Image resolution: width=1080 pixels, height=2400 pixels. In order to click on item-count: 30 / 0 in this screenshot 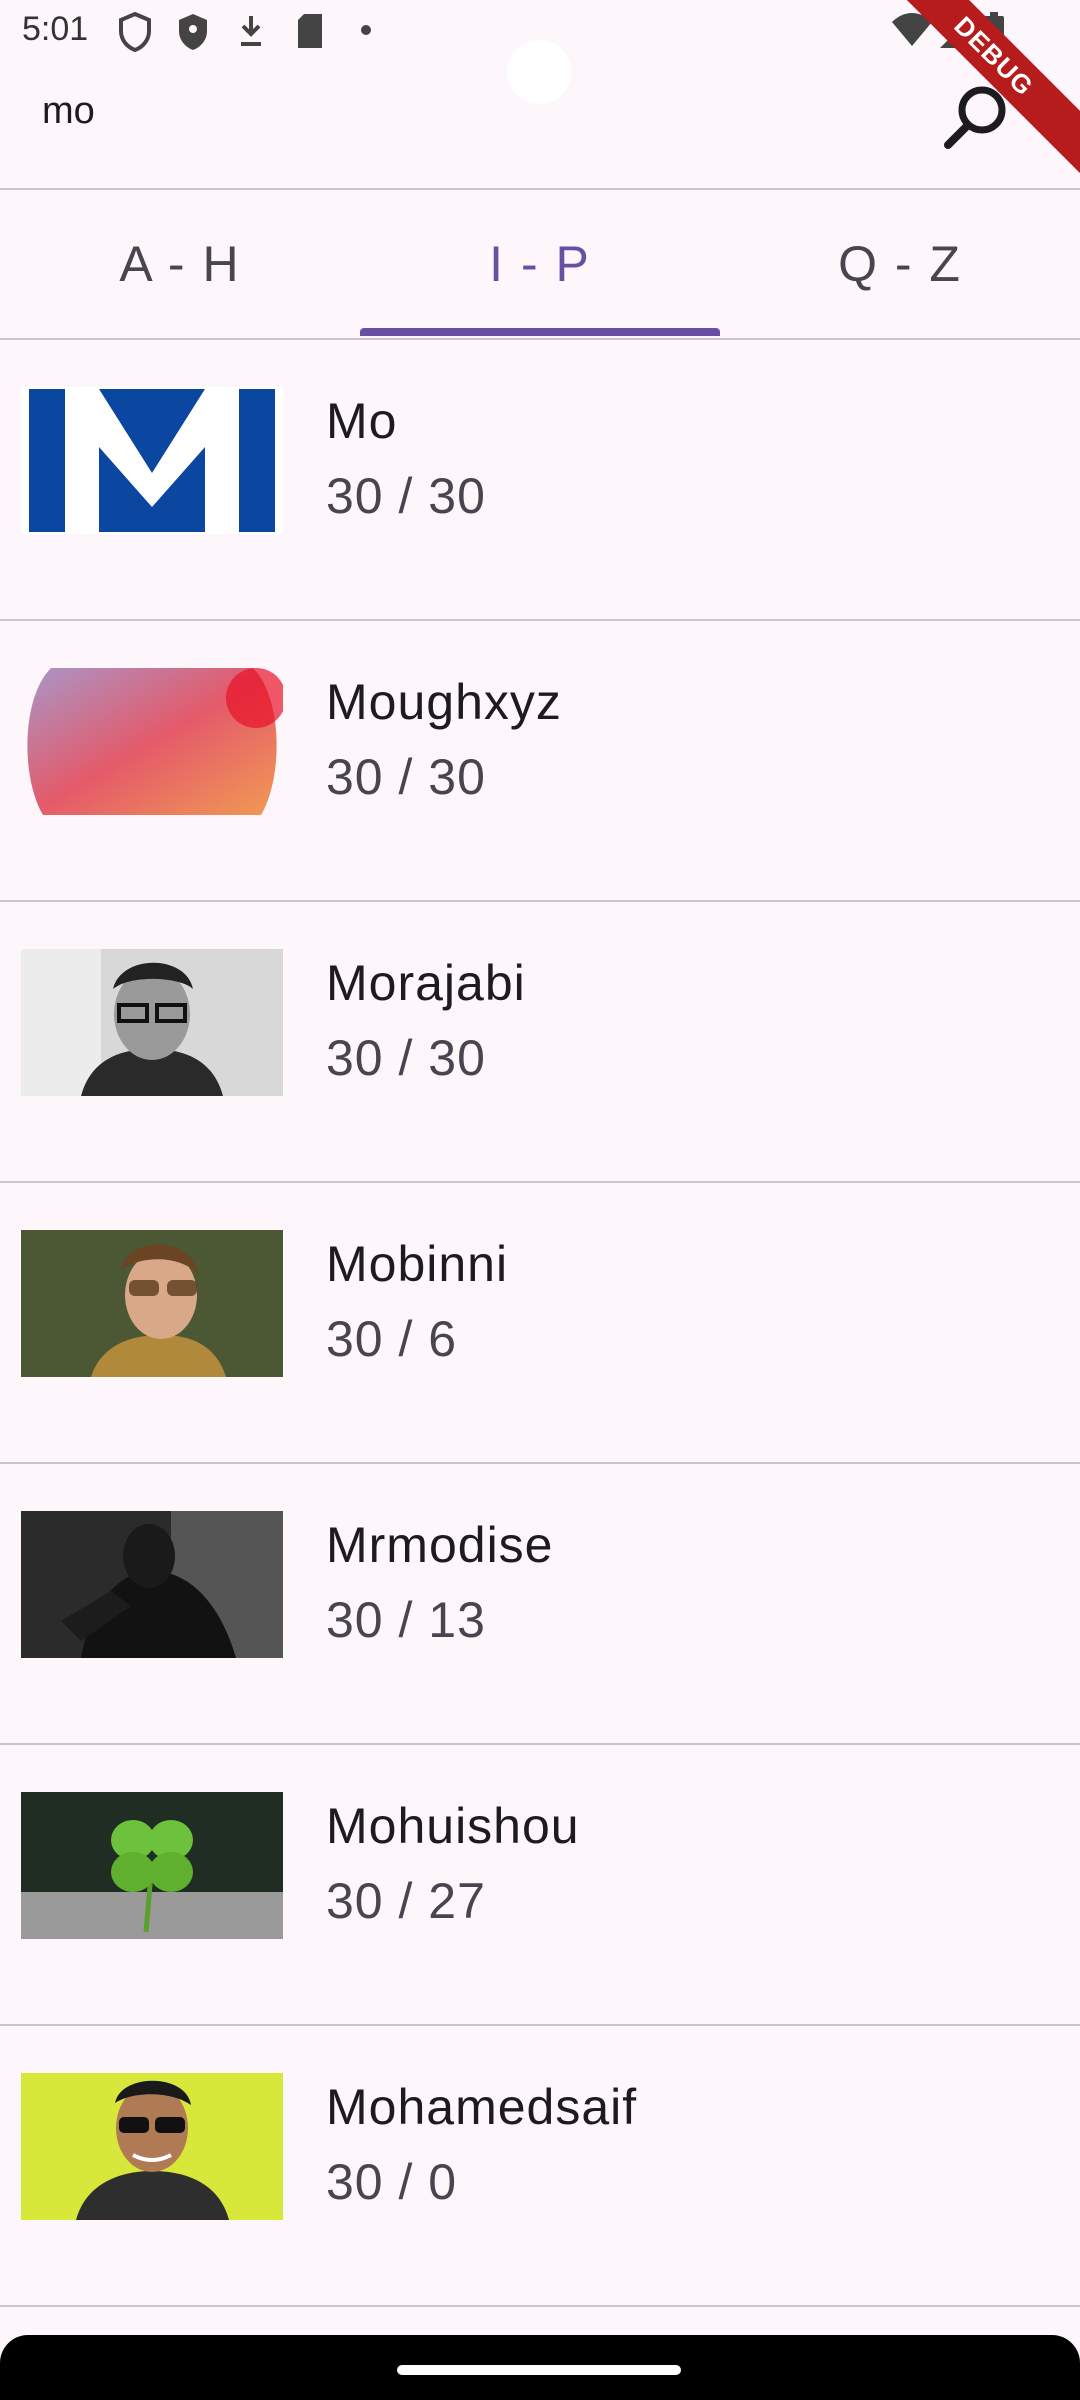, I will do `click(392, 2182)`.